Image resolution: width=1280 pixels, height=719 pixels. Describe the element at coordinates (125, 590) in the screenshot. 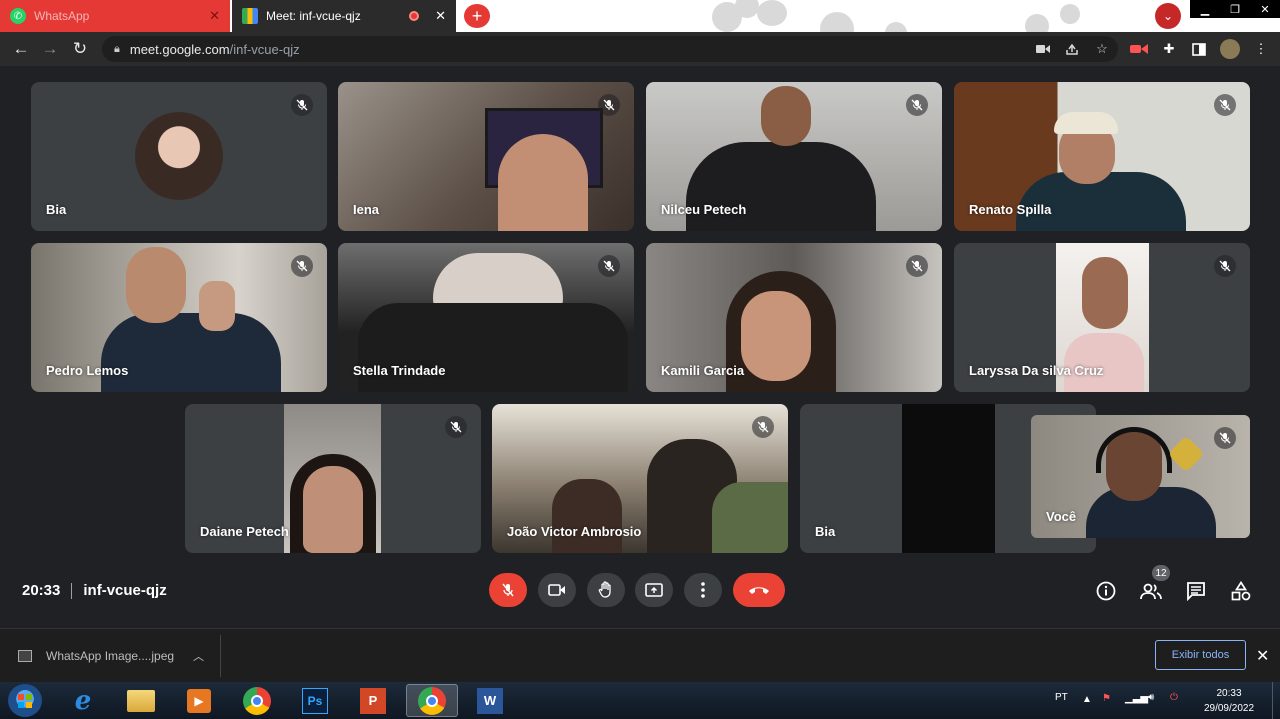

I see `meeting-code: inf-vcue-qjz` at that location.